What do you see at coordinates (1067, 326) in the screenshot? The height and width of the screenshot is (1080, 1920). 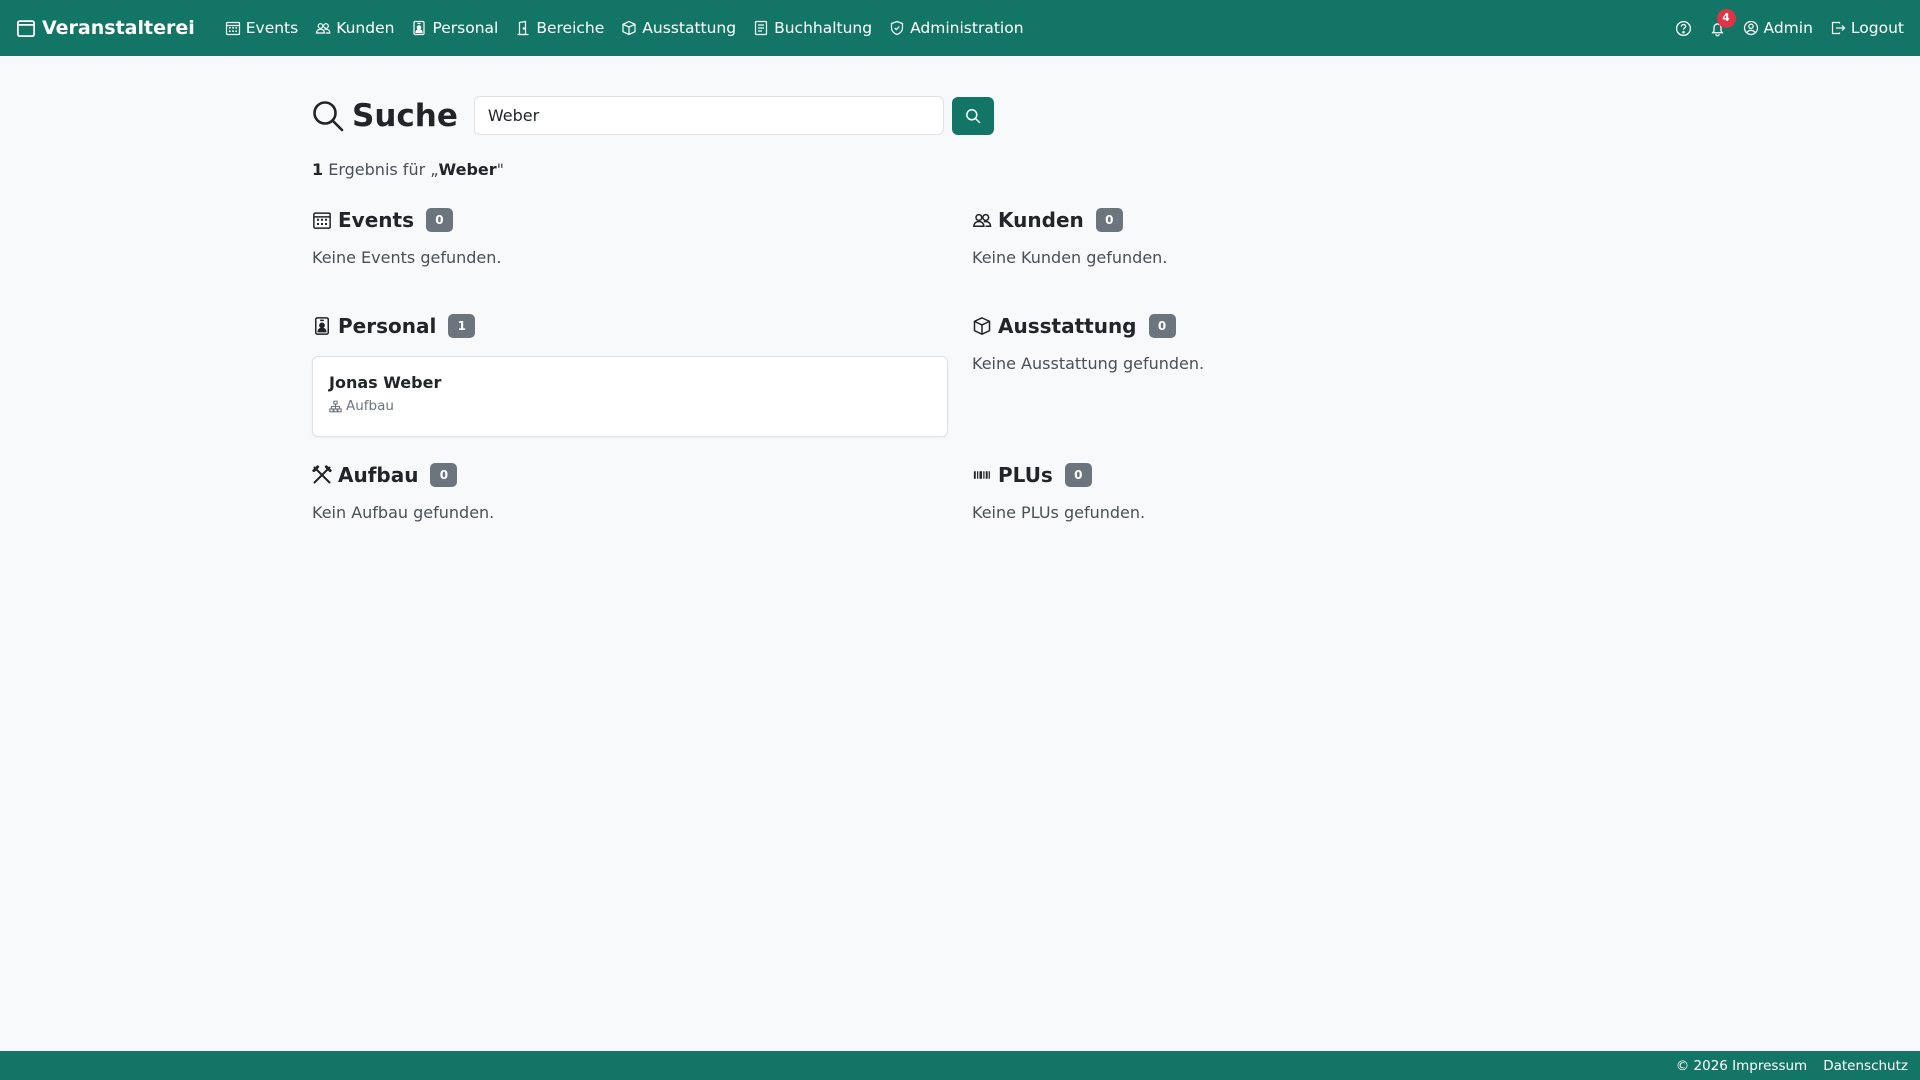 I see `section-title: Ausstattung` at bounding box center [1067, 326].